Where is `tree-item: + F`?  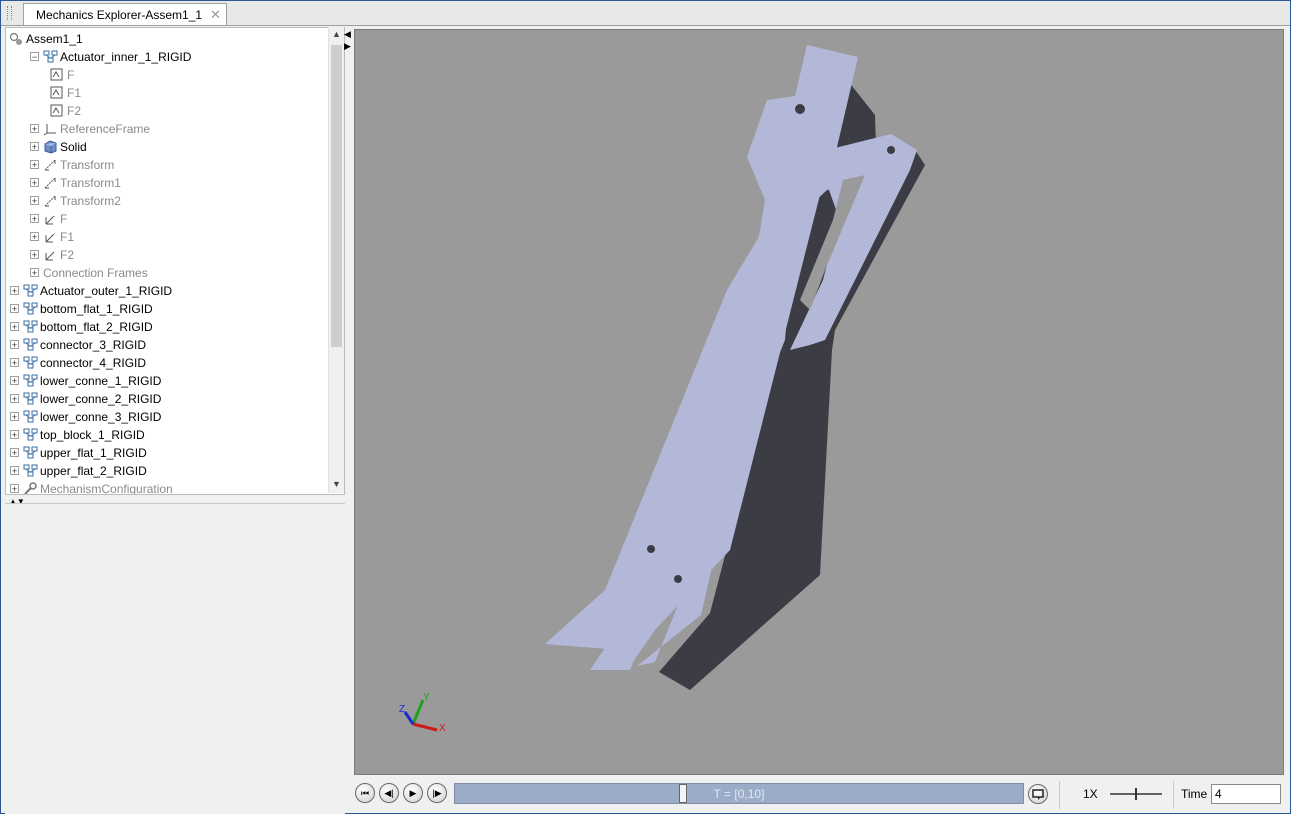
tree-item: + F is located at coordinates (48, 218).